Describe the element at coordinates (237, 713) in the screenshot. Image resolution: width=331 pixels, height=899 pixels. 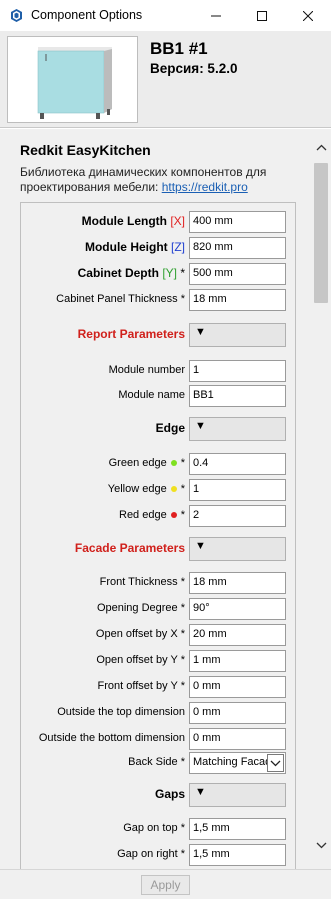
I see `outside-top-input: 0 mm` at that location.